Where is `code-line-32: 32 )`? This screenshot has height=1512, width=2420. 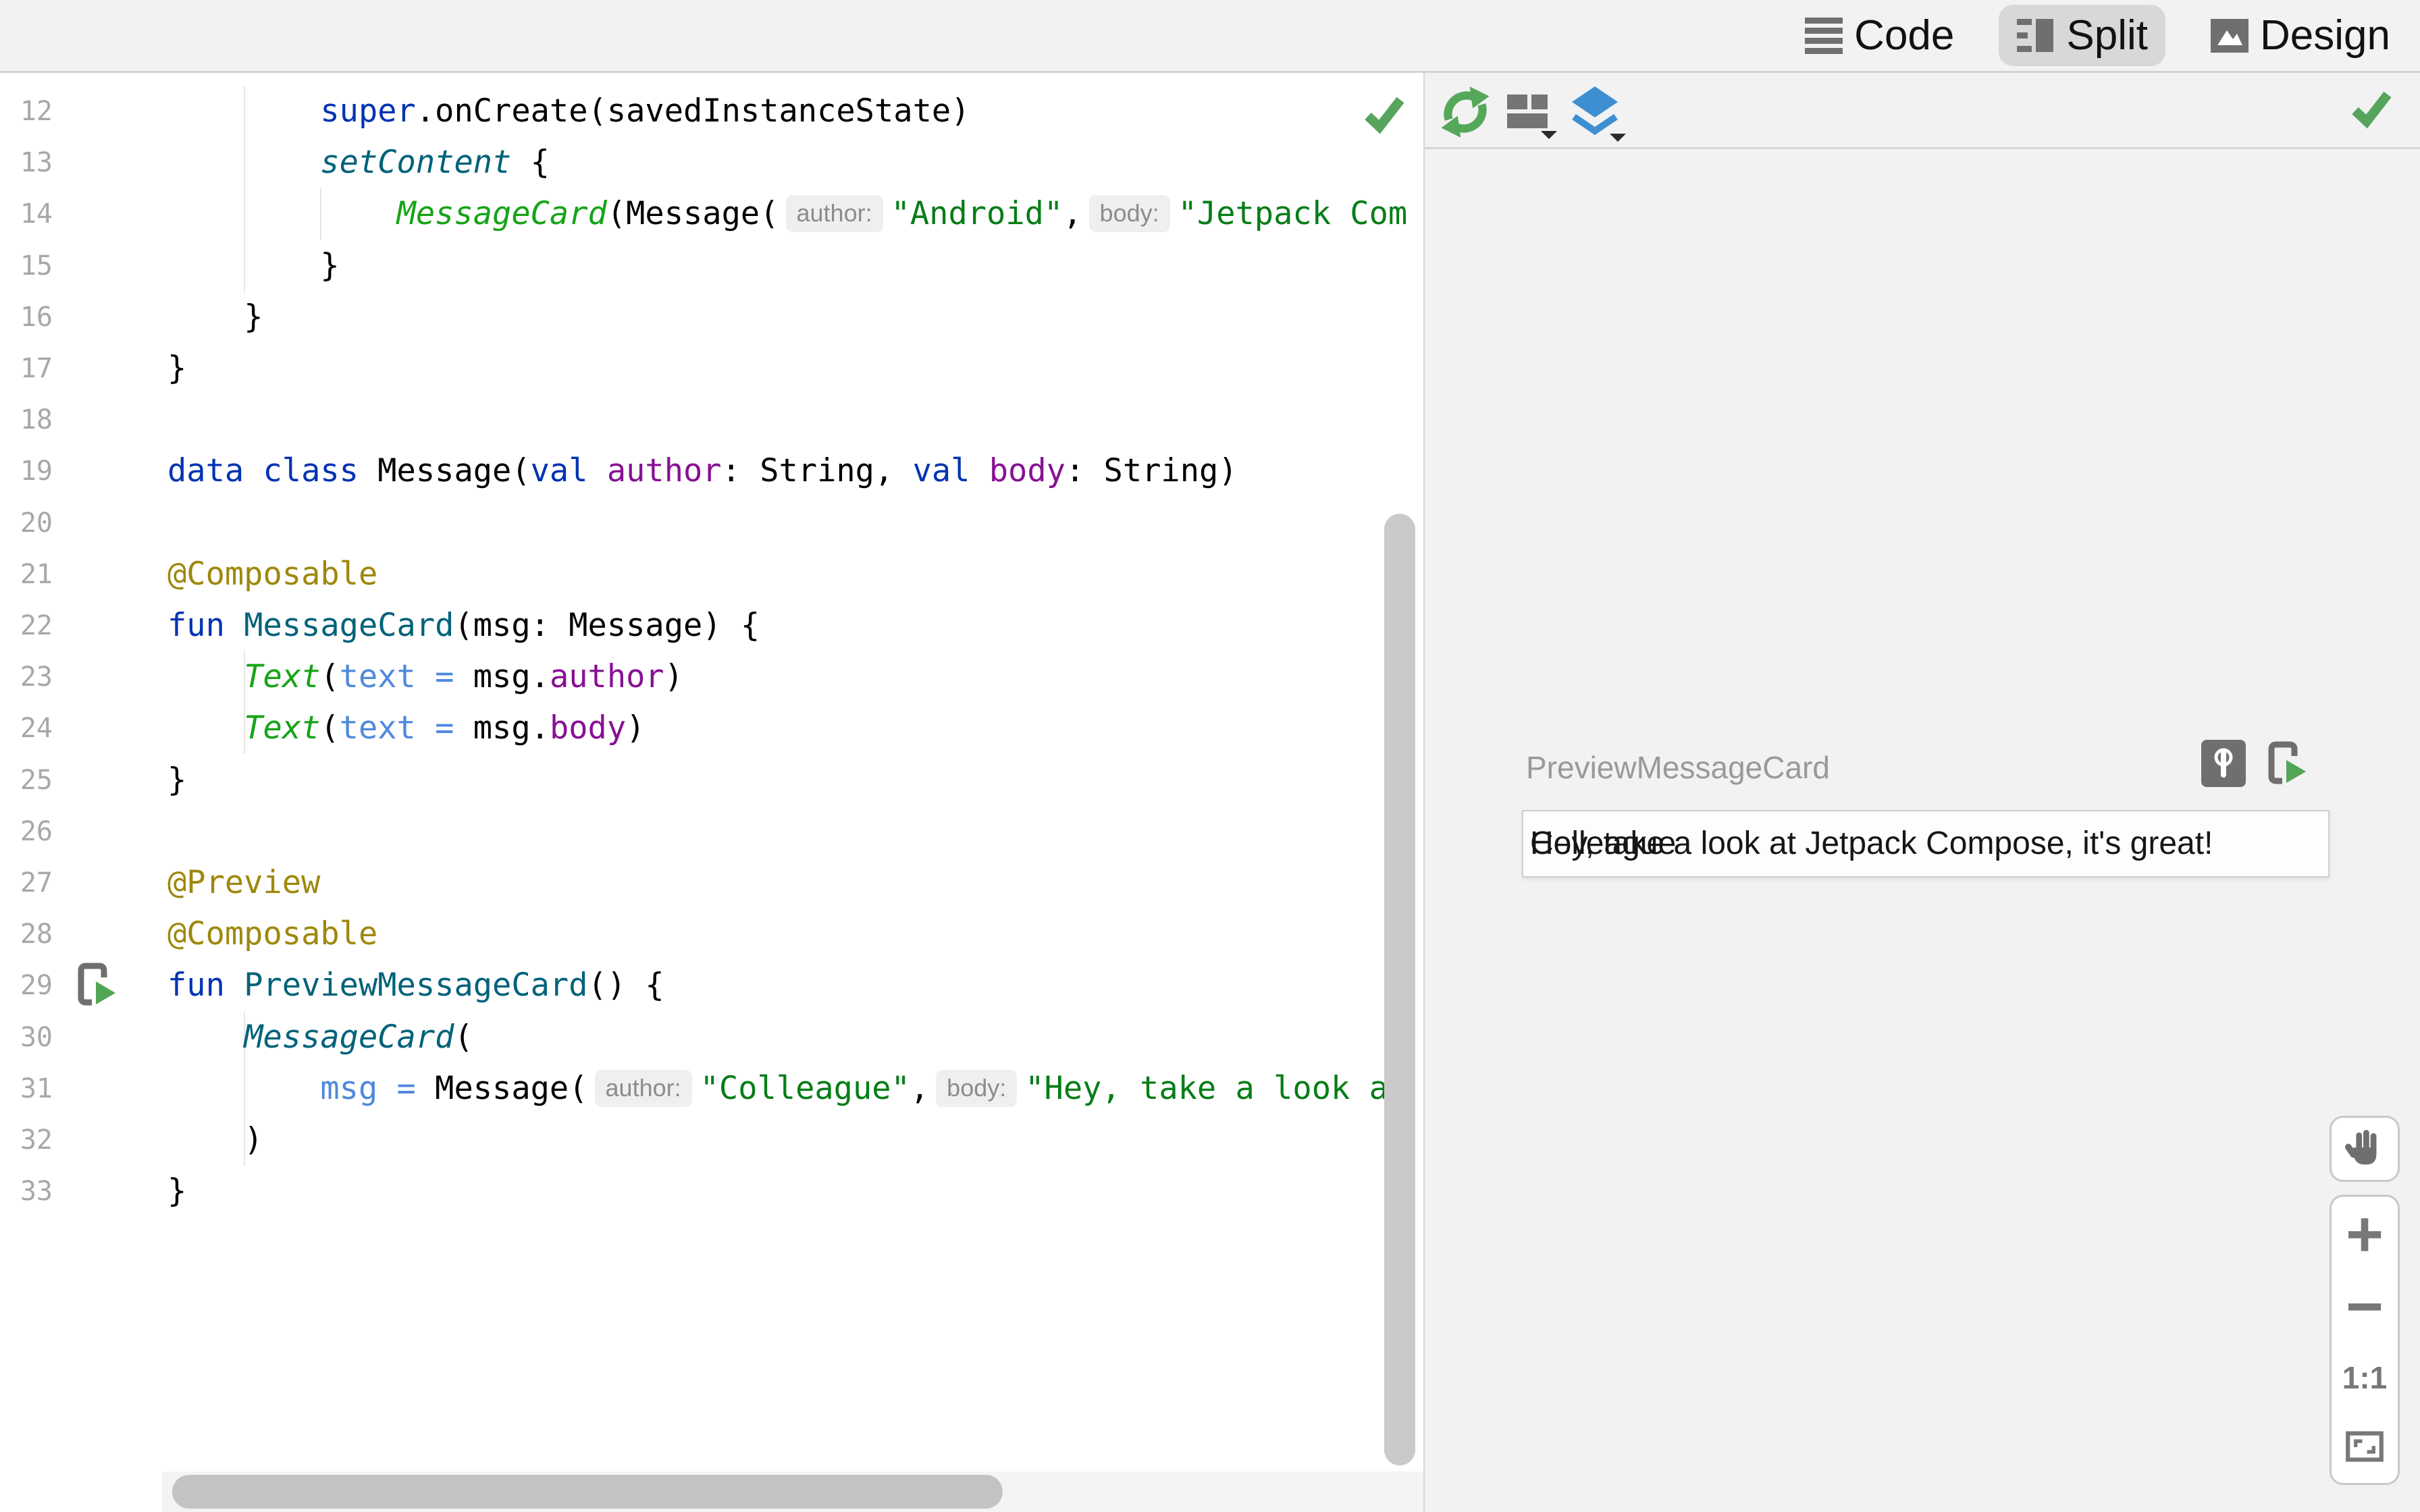
code-line-32: 32 ) is located at coordinates (711, 1140).